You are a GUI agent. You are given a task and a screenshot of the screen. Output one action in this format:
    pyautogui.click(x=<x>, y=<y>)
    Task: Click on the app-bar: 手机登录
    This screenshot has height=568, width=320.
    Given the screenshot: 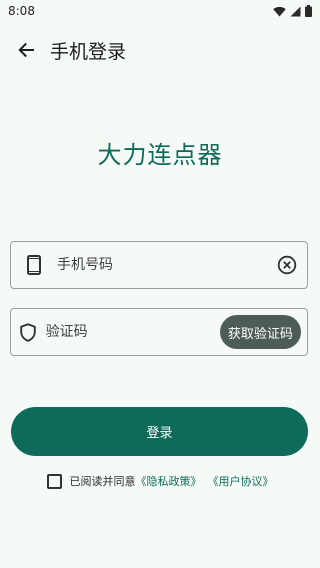 What is the action you would take?
    pyautogui.click(x=160, y=50)
    